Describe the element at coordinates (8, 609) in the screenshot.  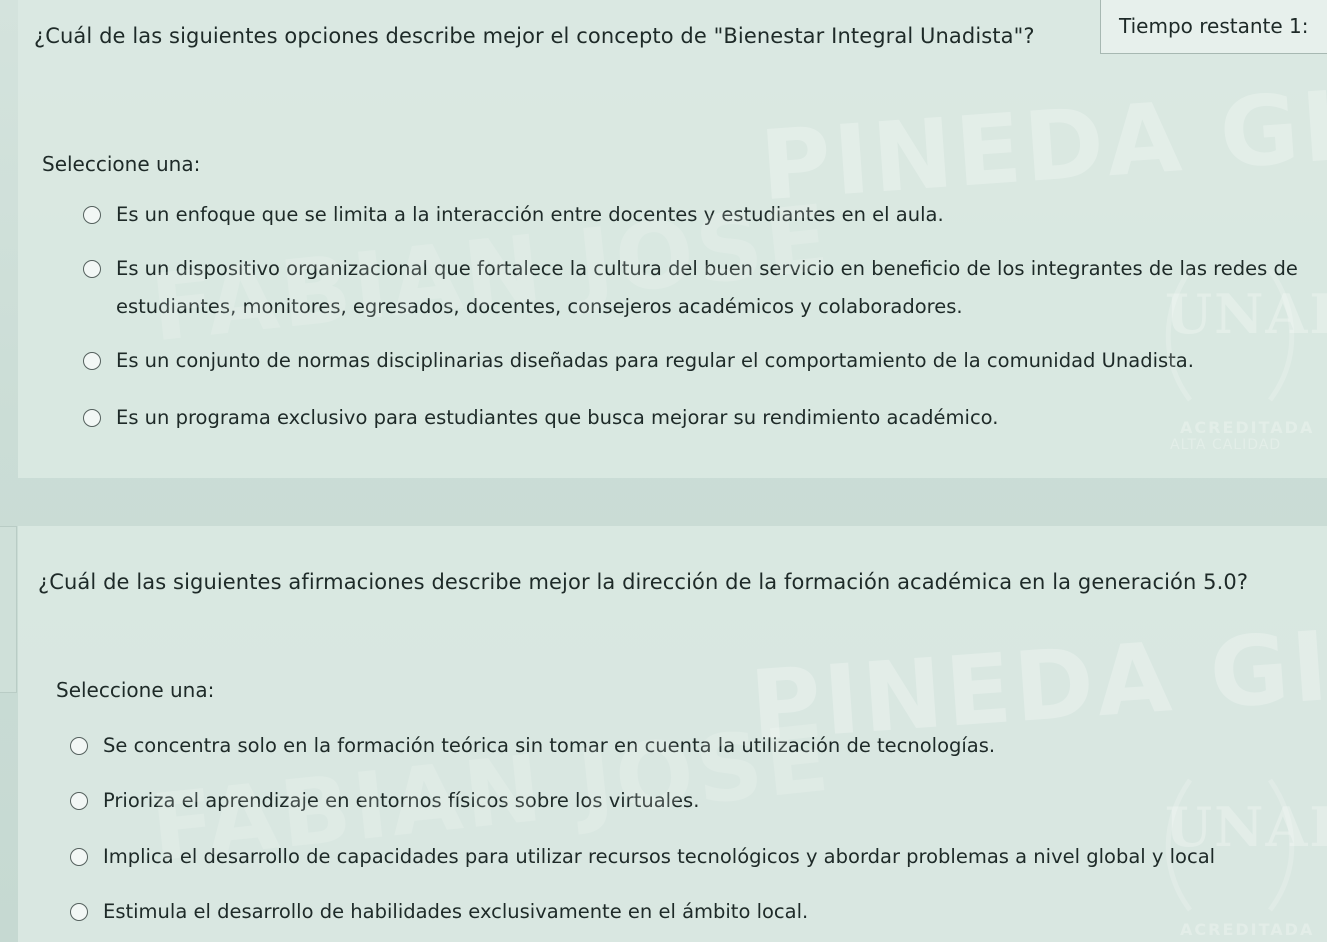
I see `question-nav-edge` at that location.